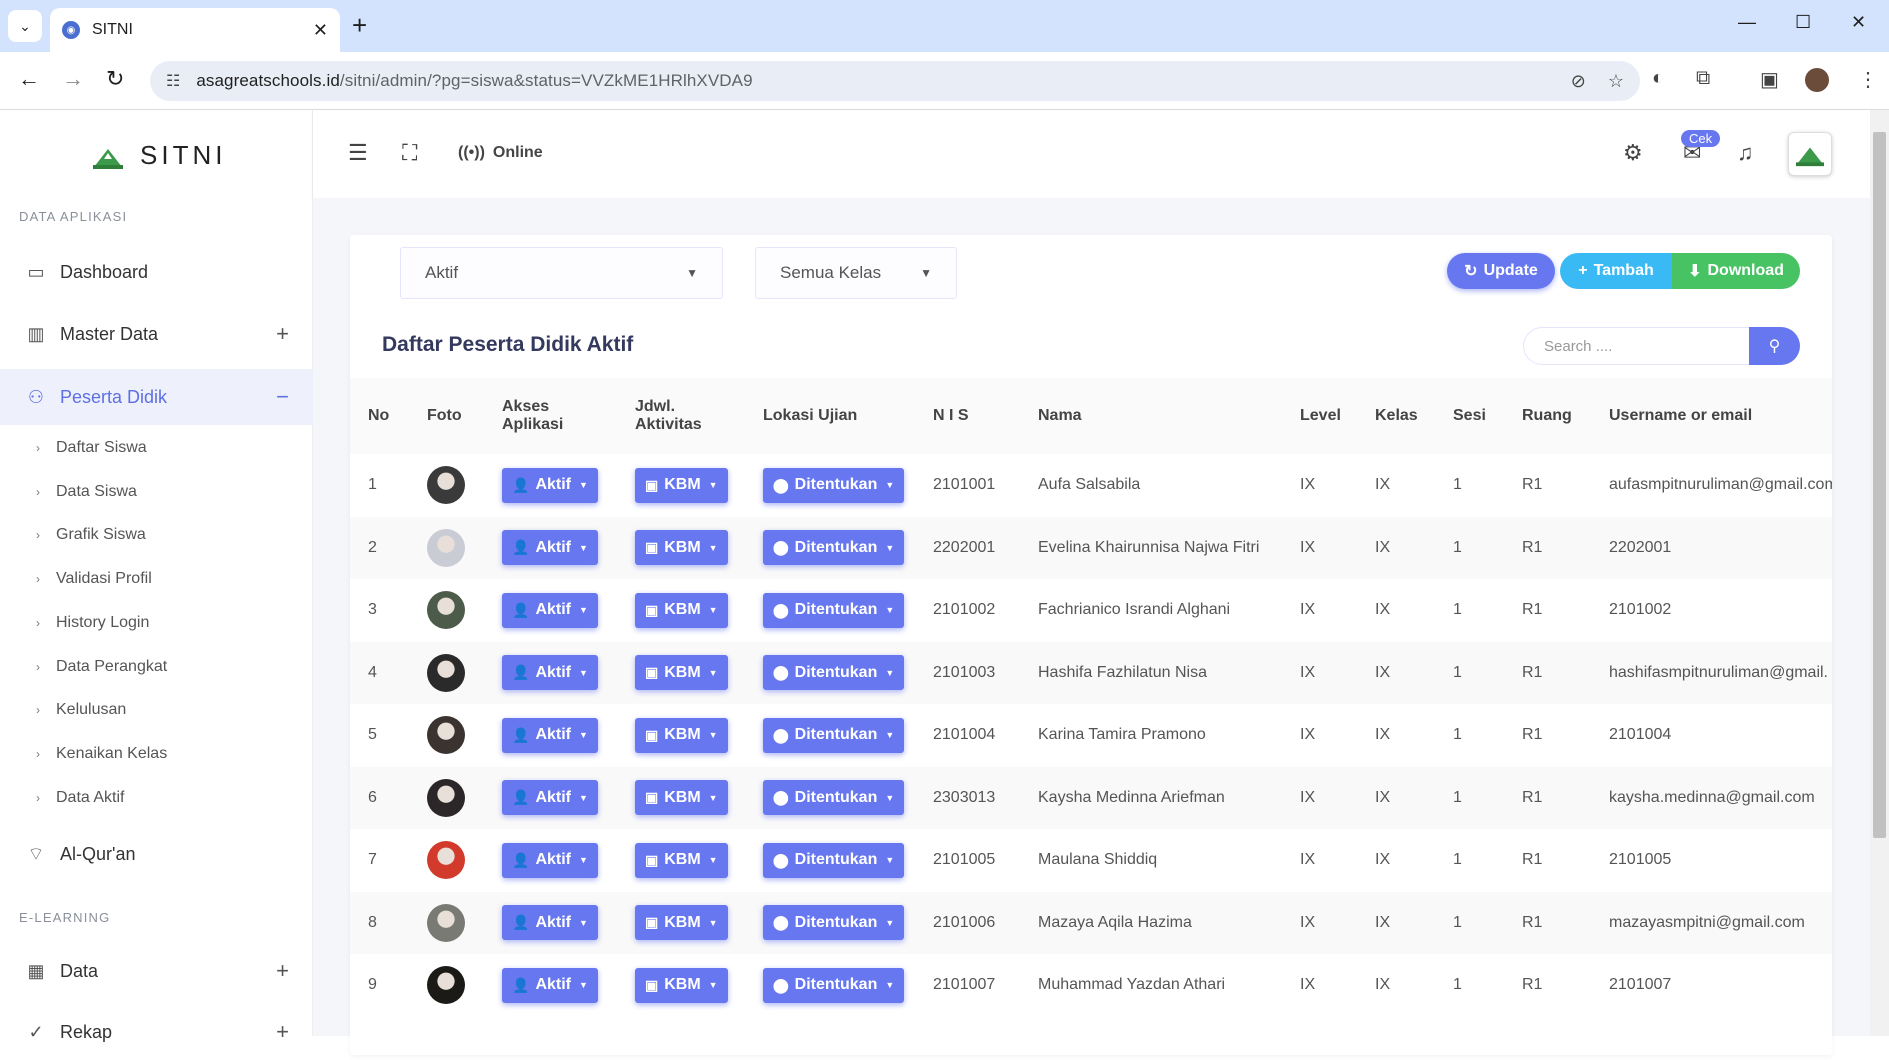  Describe the element at coordinates (1810, 154) in the screenshot. I see `user-avatar` at that location.